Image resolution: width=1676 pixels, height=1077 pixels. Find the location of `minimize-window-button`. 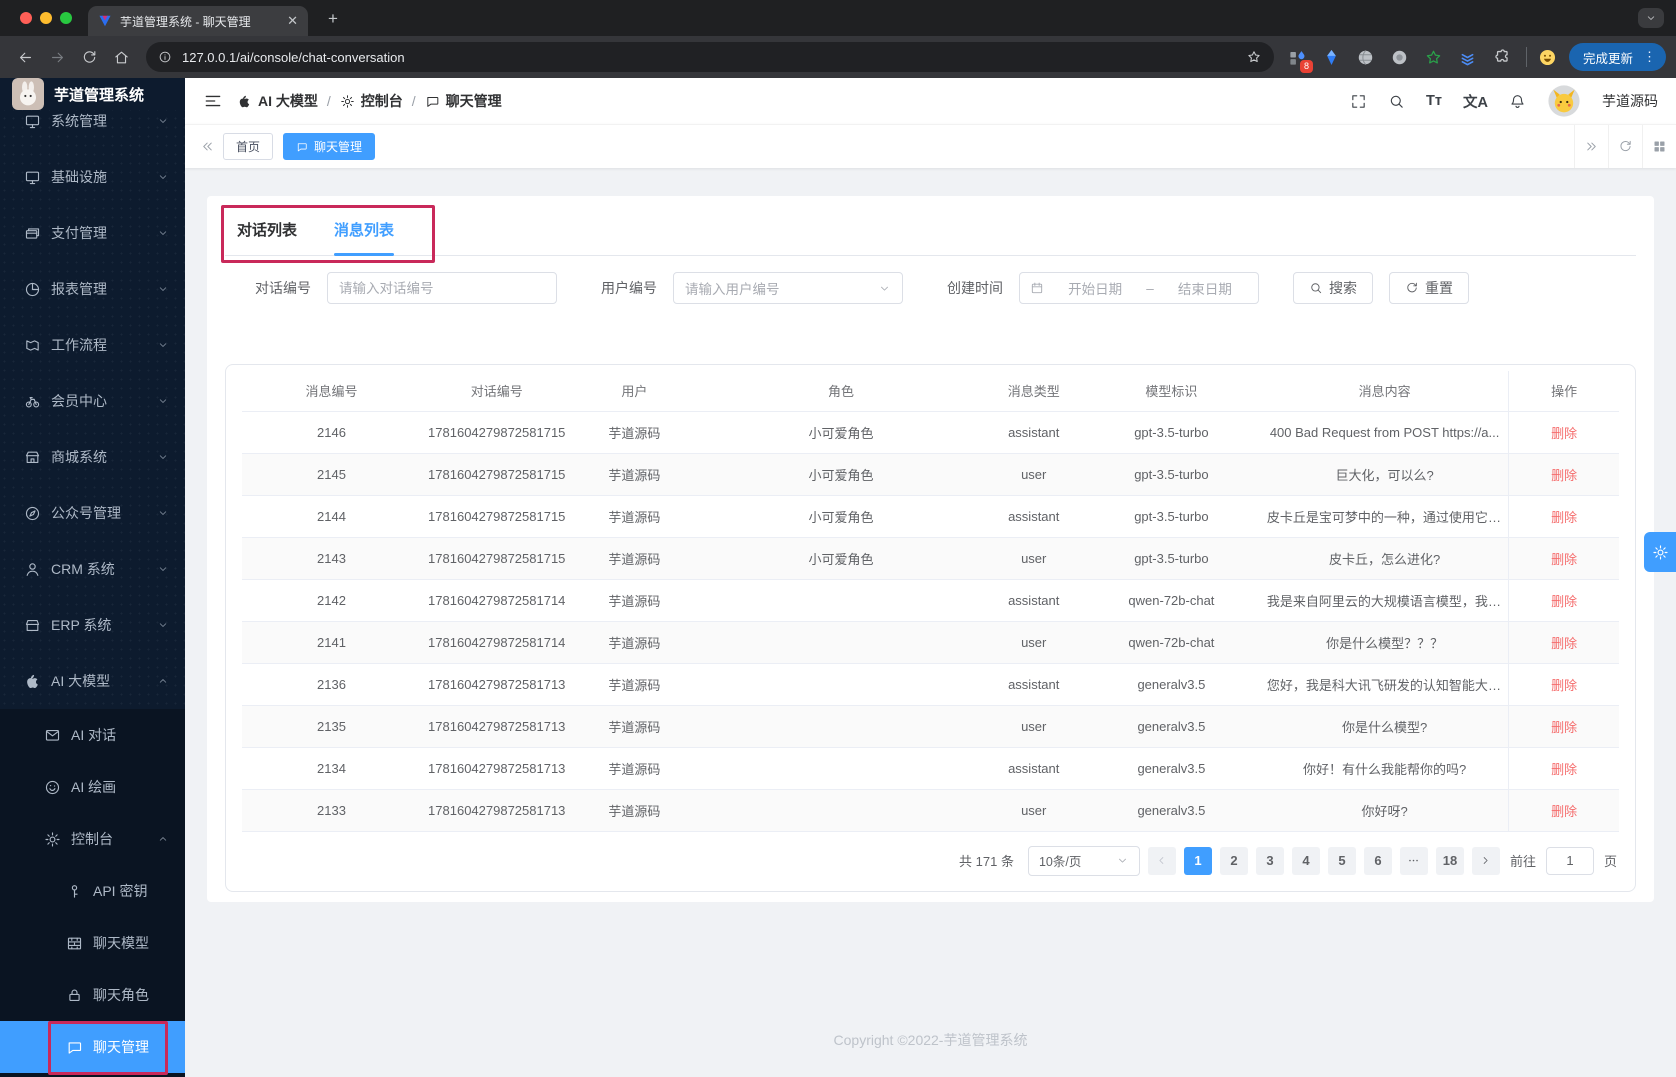

minimize-window-button is located at coordinates (46, 18).